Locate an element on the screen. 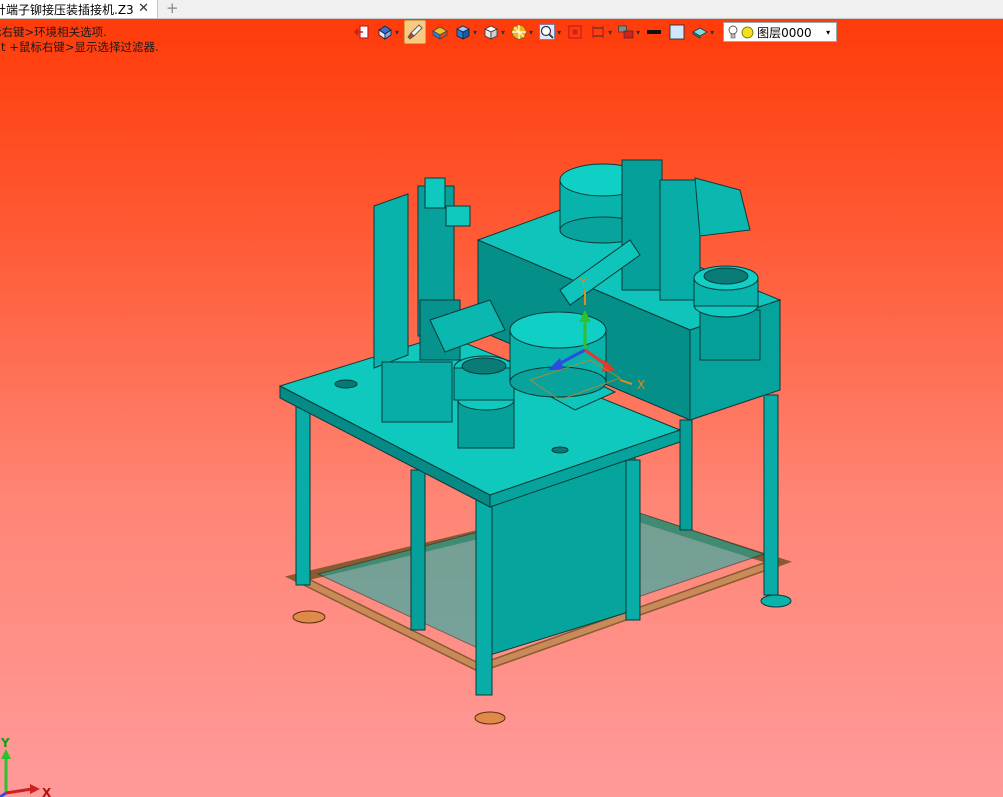 The height and width of the screenshot is (797, 1003). front-feeder-bowl is located at coordinates (484, 402).